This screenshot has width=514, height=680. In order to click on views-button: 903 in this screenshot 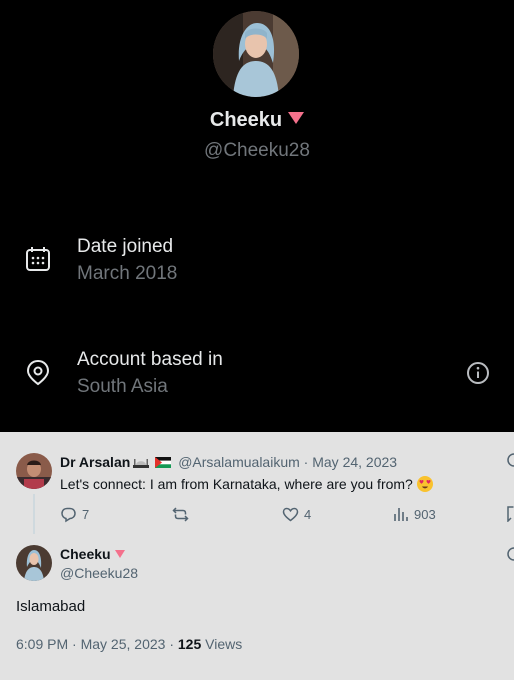, I will do `click(414, 514)`.